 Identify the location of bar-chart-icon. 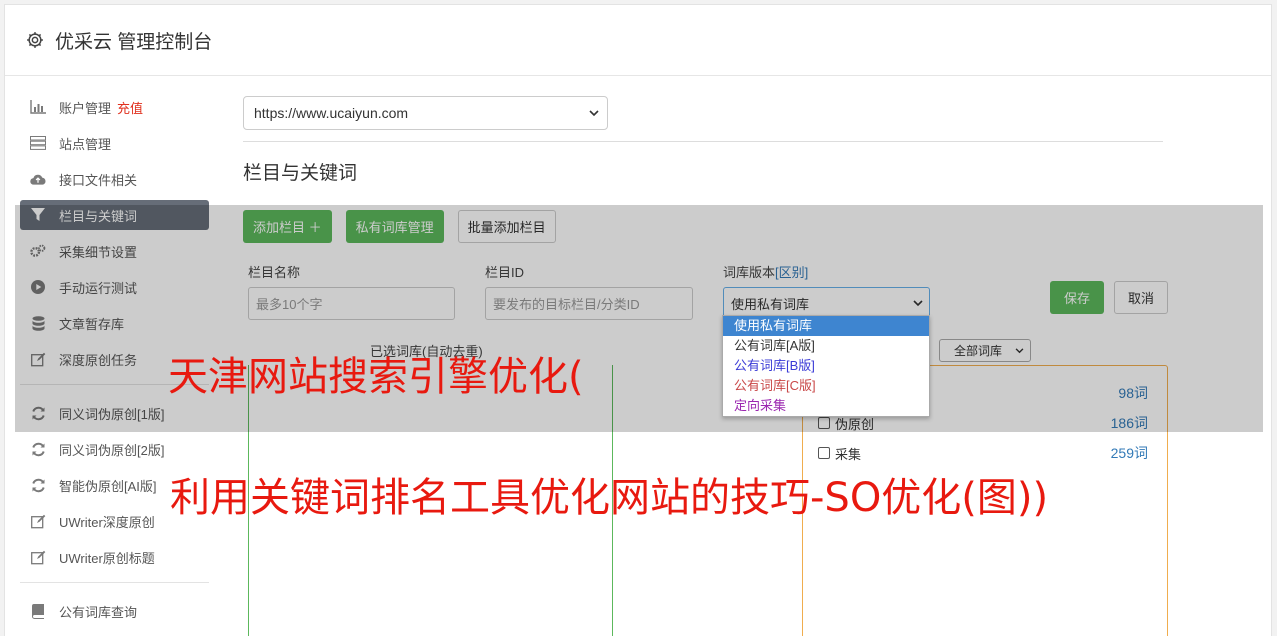
(38, 107).